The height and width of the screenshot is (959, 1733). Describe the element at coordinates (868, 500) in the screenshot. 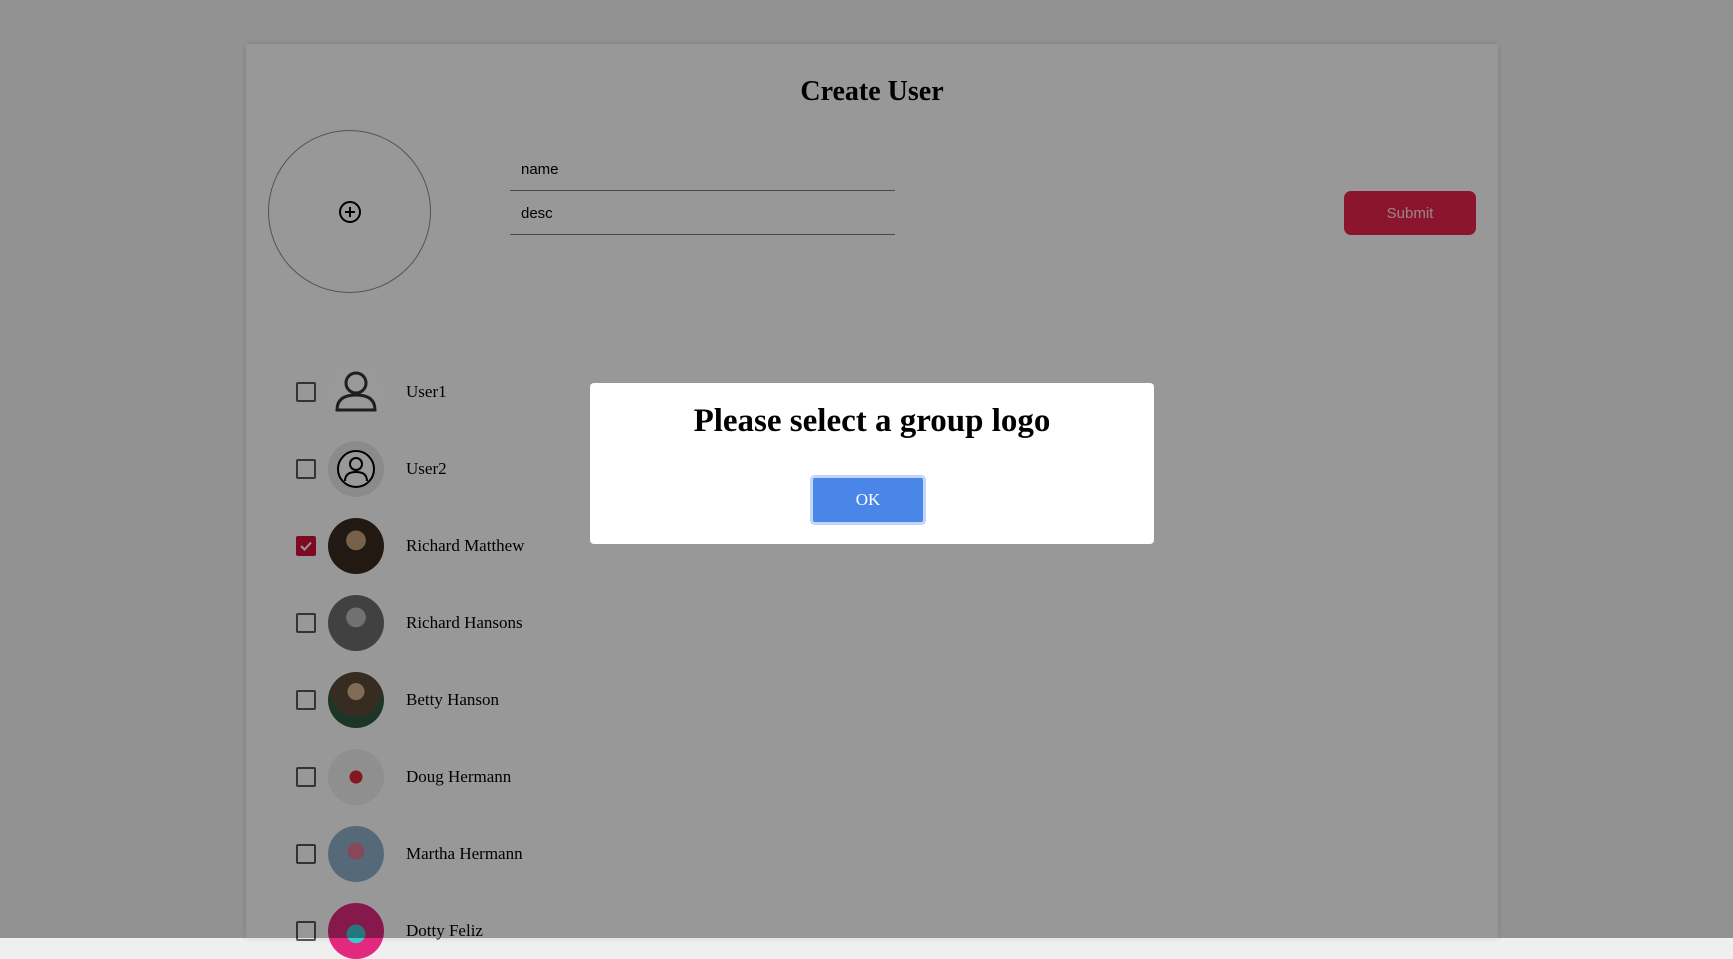

I see `ok-button: OK` at that location.